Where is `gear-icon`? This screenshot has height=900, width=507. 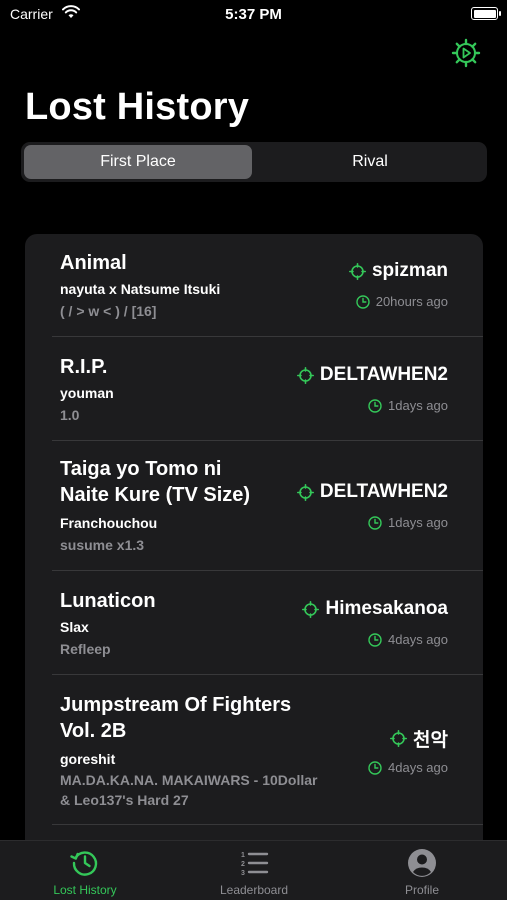 gear-icon is located at coordinates (466, 53).